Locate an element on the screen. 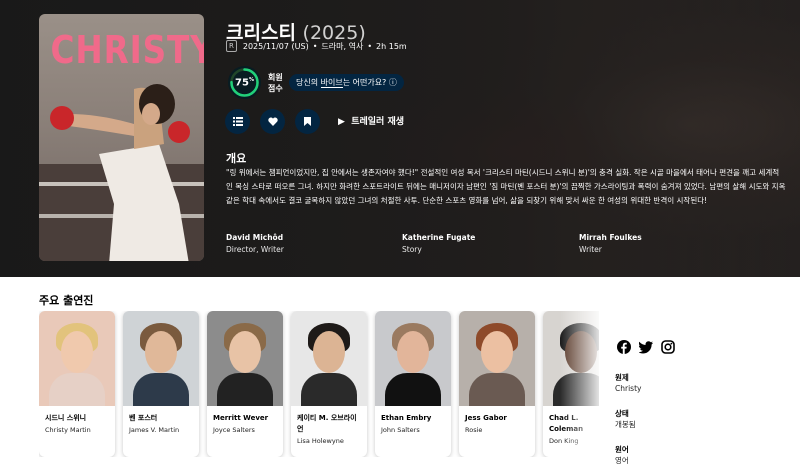 This screenshot has height=467, width=800. fact-value: 영어 is located at coordinates (622, 460).